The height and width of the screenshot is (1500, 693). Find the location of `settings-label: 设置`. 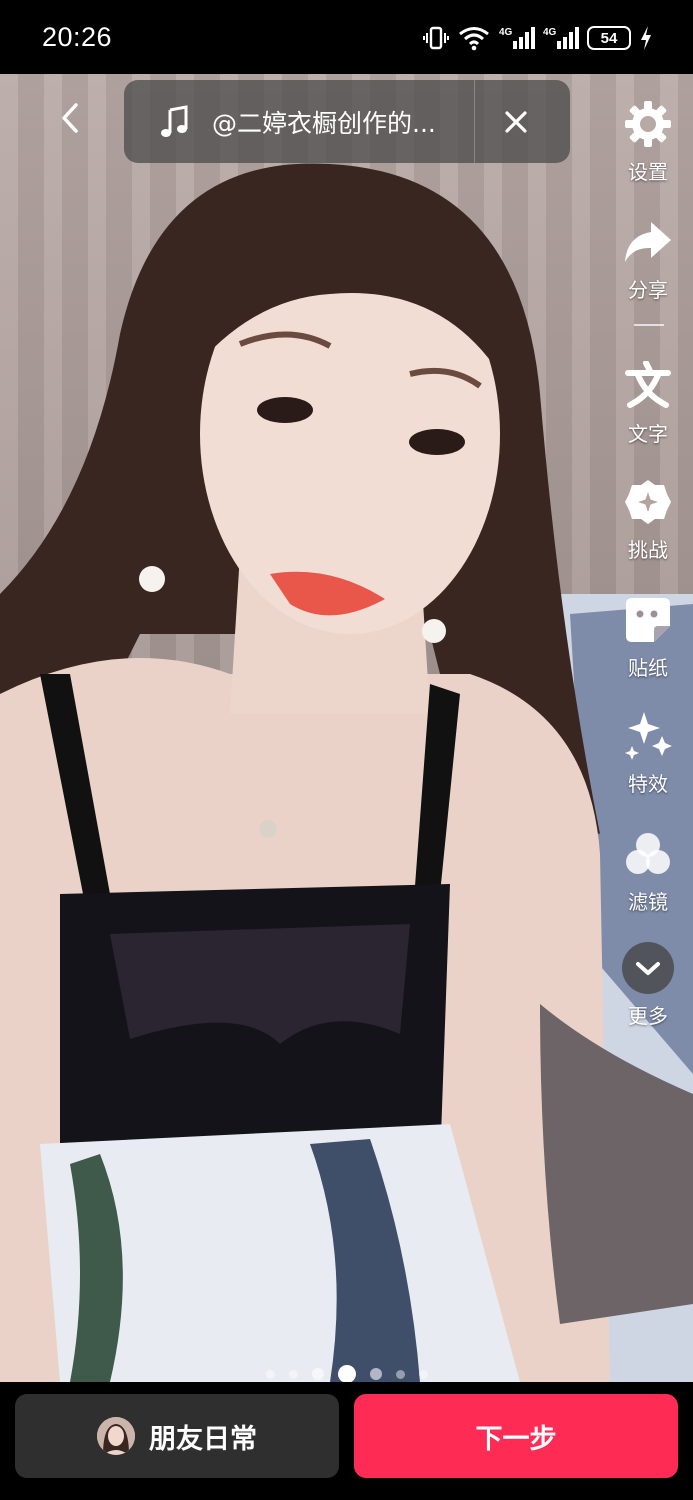

settings-label: 设置 is located at coordinates (648, 172).